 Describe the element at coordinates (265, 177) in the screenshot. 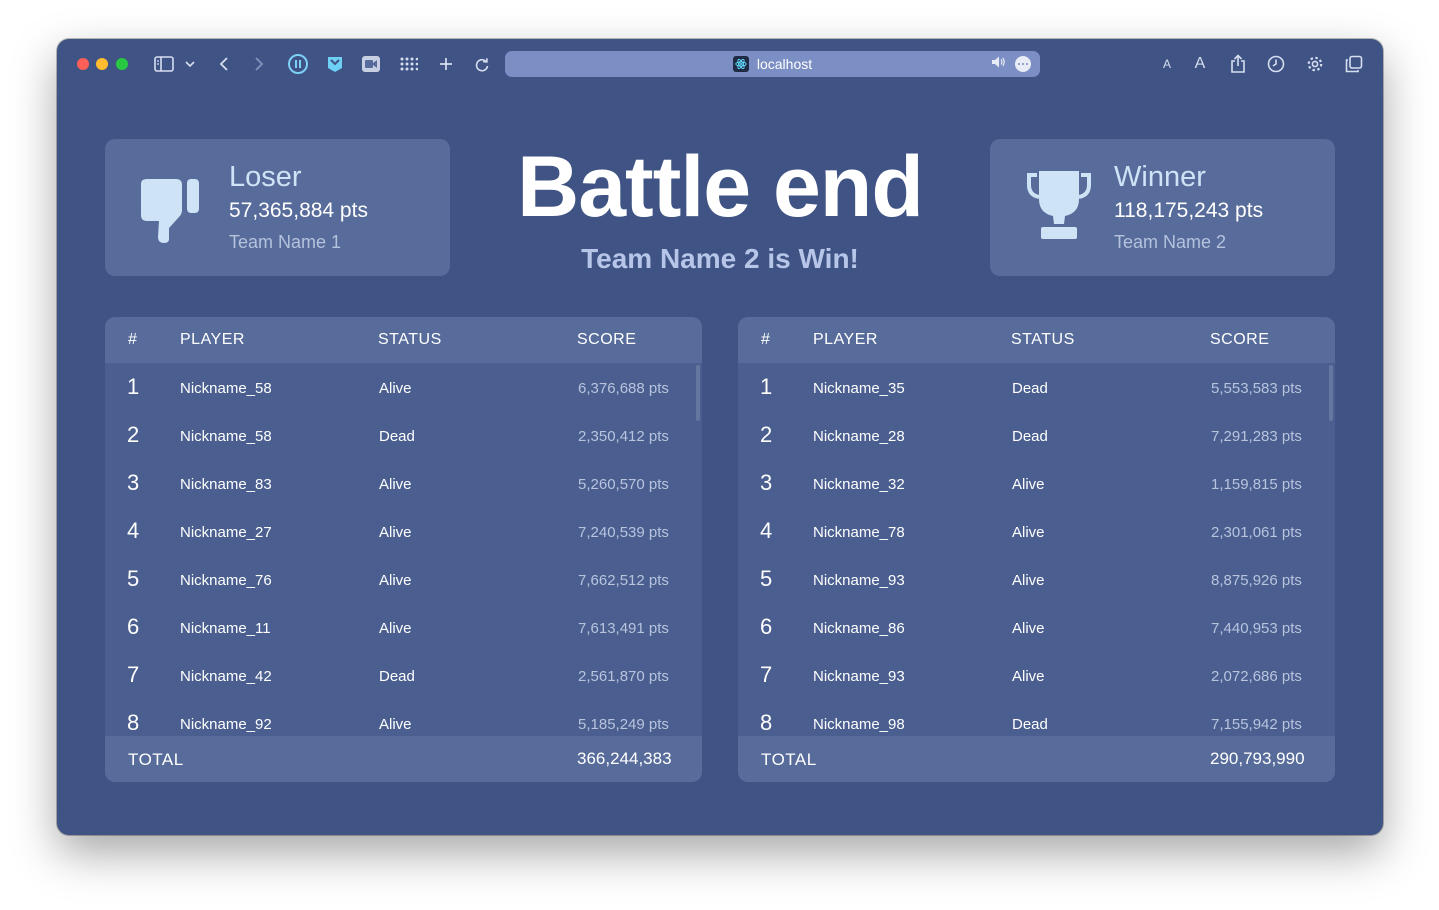

I see `loser-label: Loser` at that location.